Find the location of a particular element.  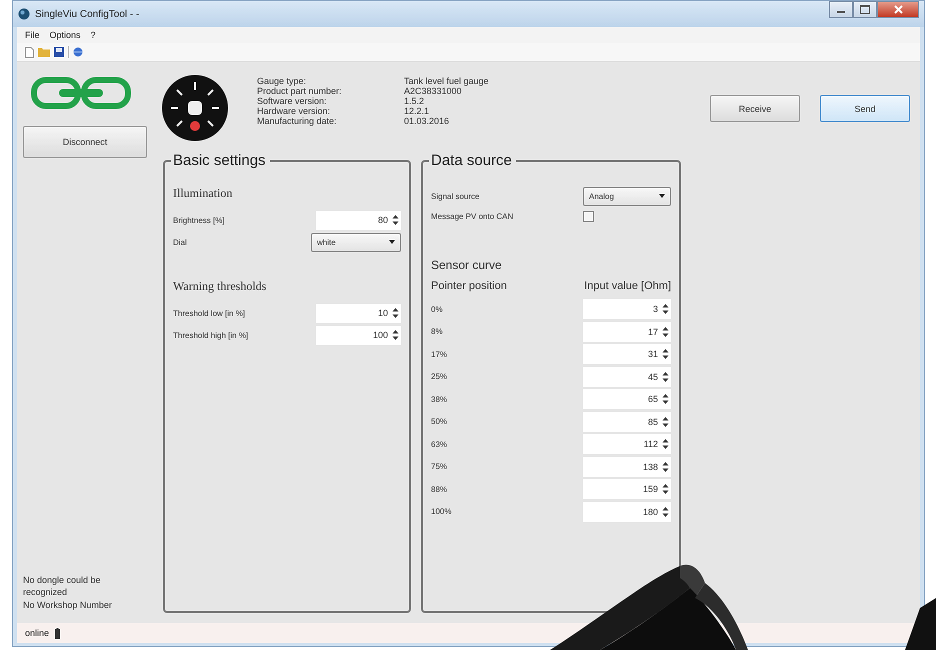

close-icon is located at coordinates (898, 9).